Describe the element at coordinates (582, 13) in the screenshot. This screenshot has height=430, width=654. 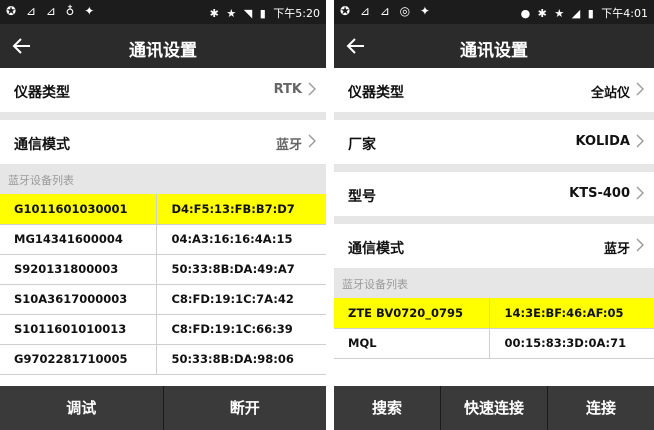
I see `status-right-icons: ● ✱ ★ ◢ ▮ 下午4:01` at that location.